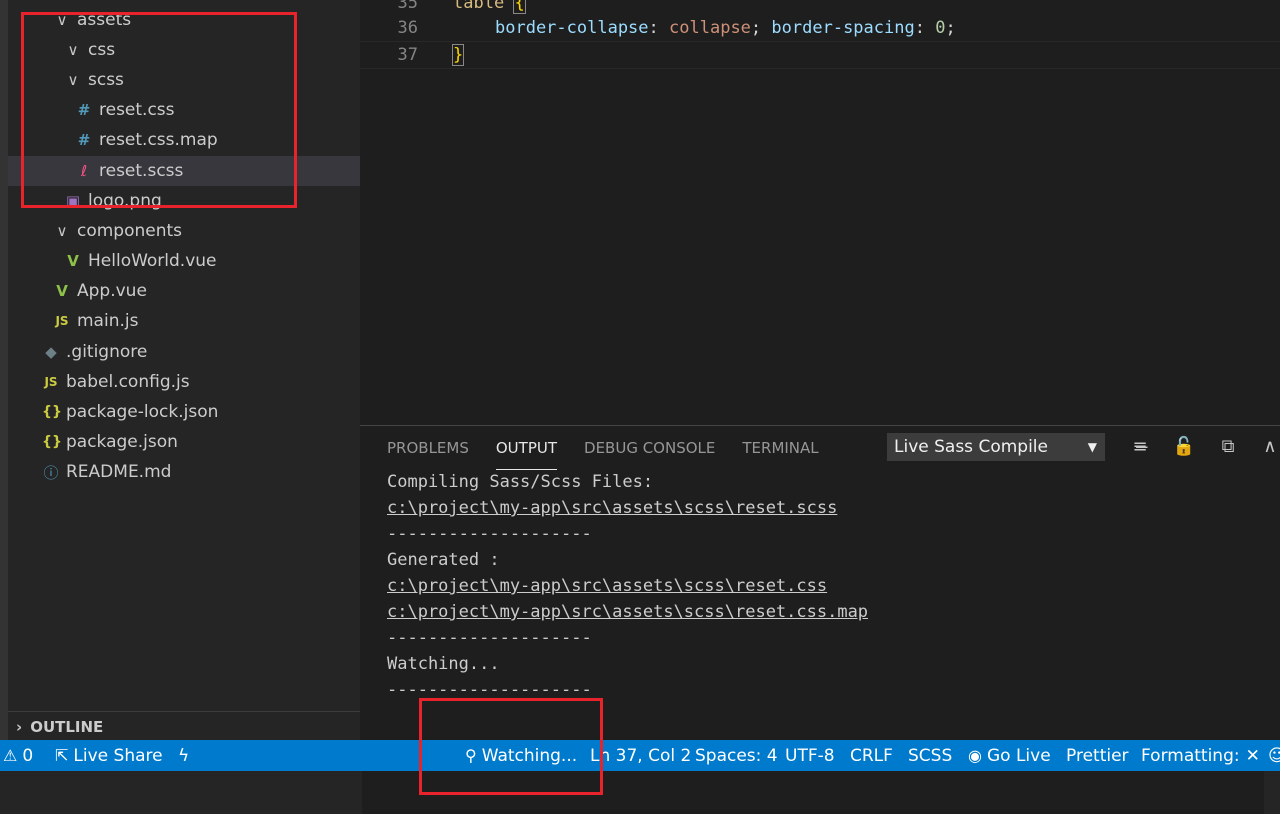  Describe the element at coordinates (519, 7) in the screenshot. I see `open-brace: {` at that location.